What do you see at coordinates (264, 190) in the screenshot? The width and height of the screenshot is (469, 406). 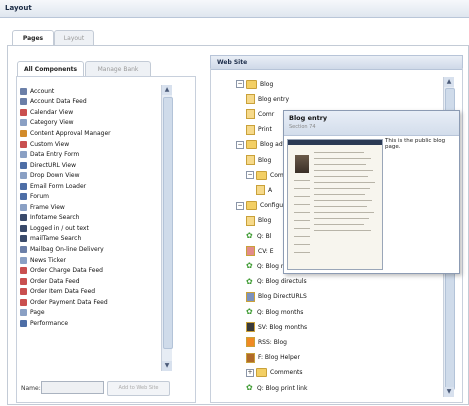 I see `tree-node: A` at bounding box center [264, 190].